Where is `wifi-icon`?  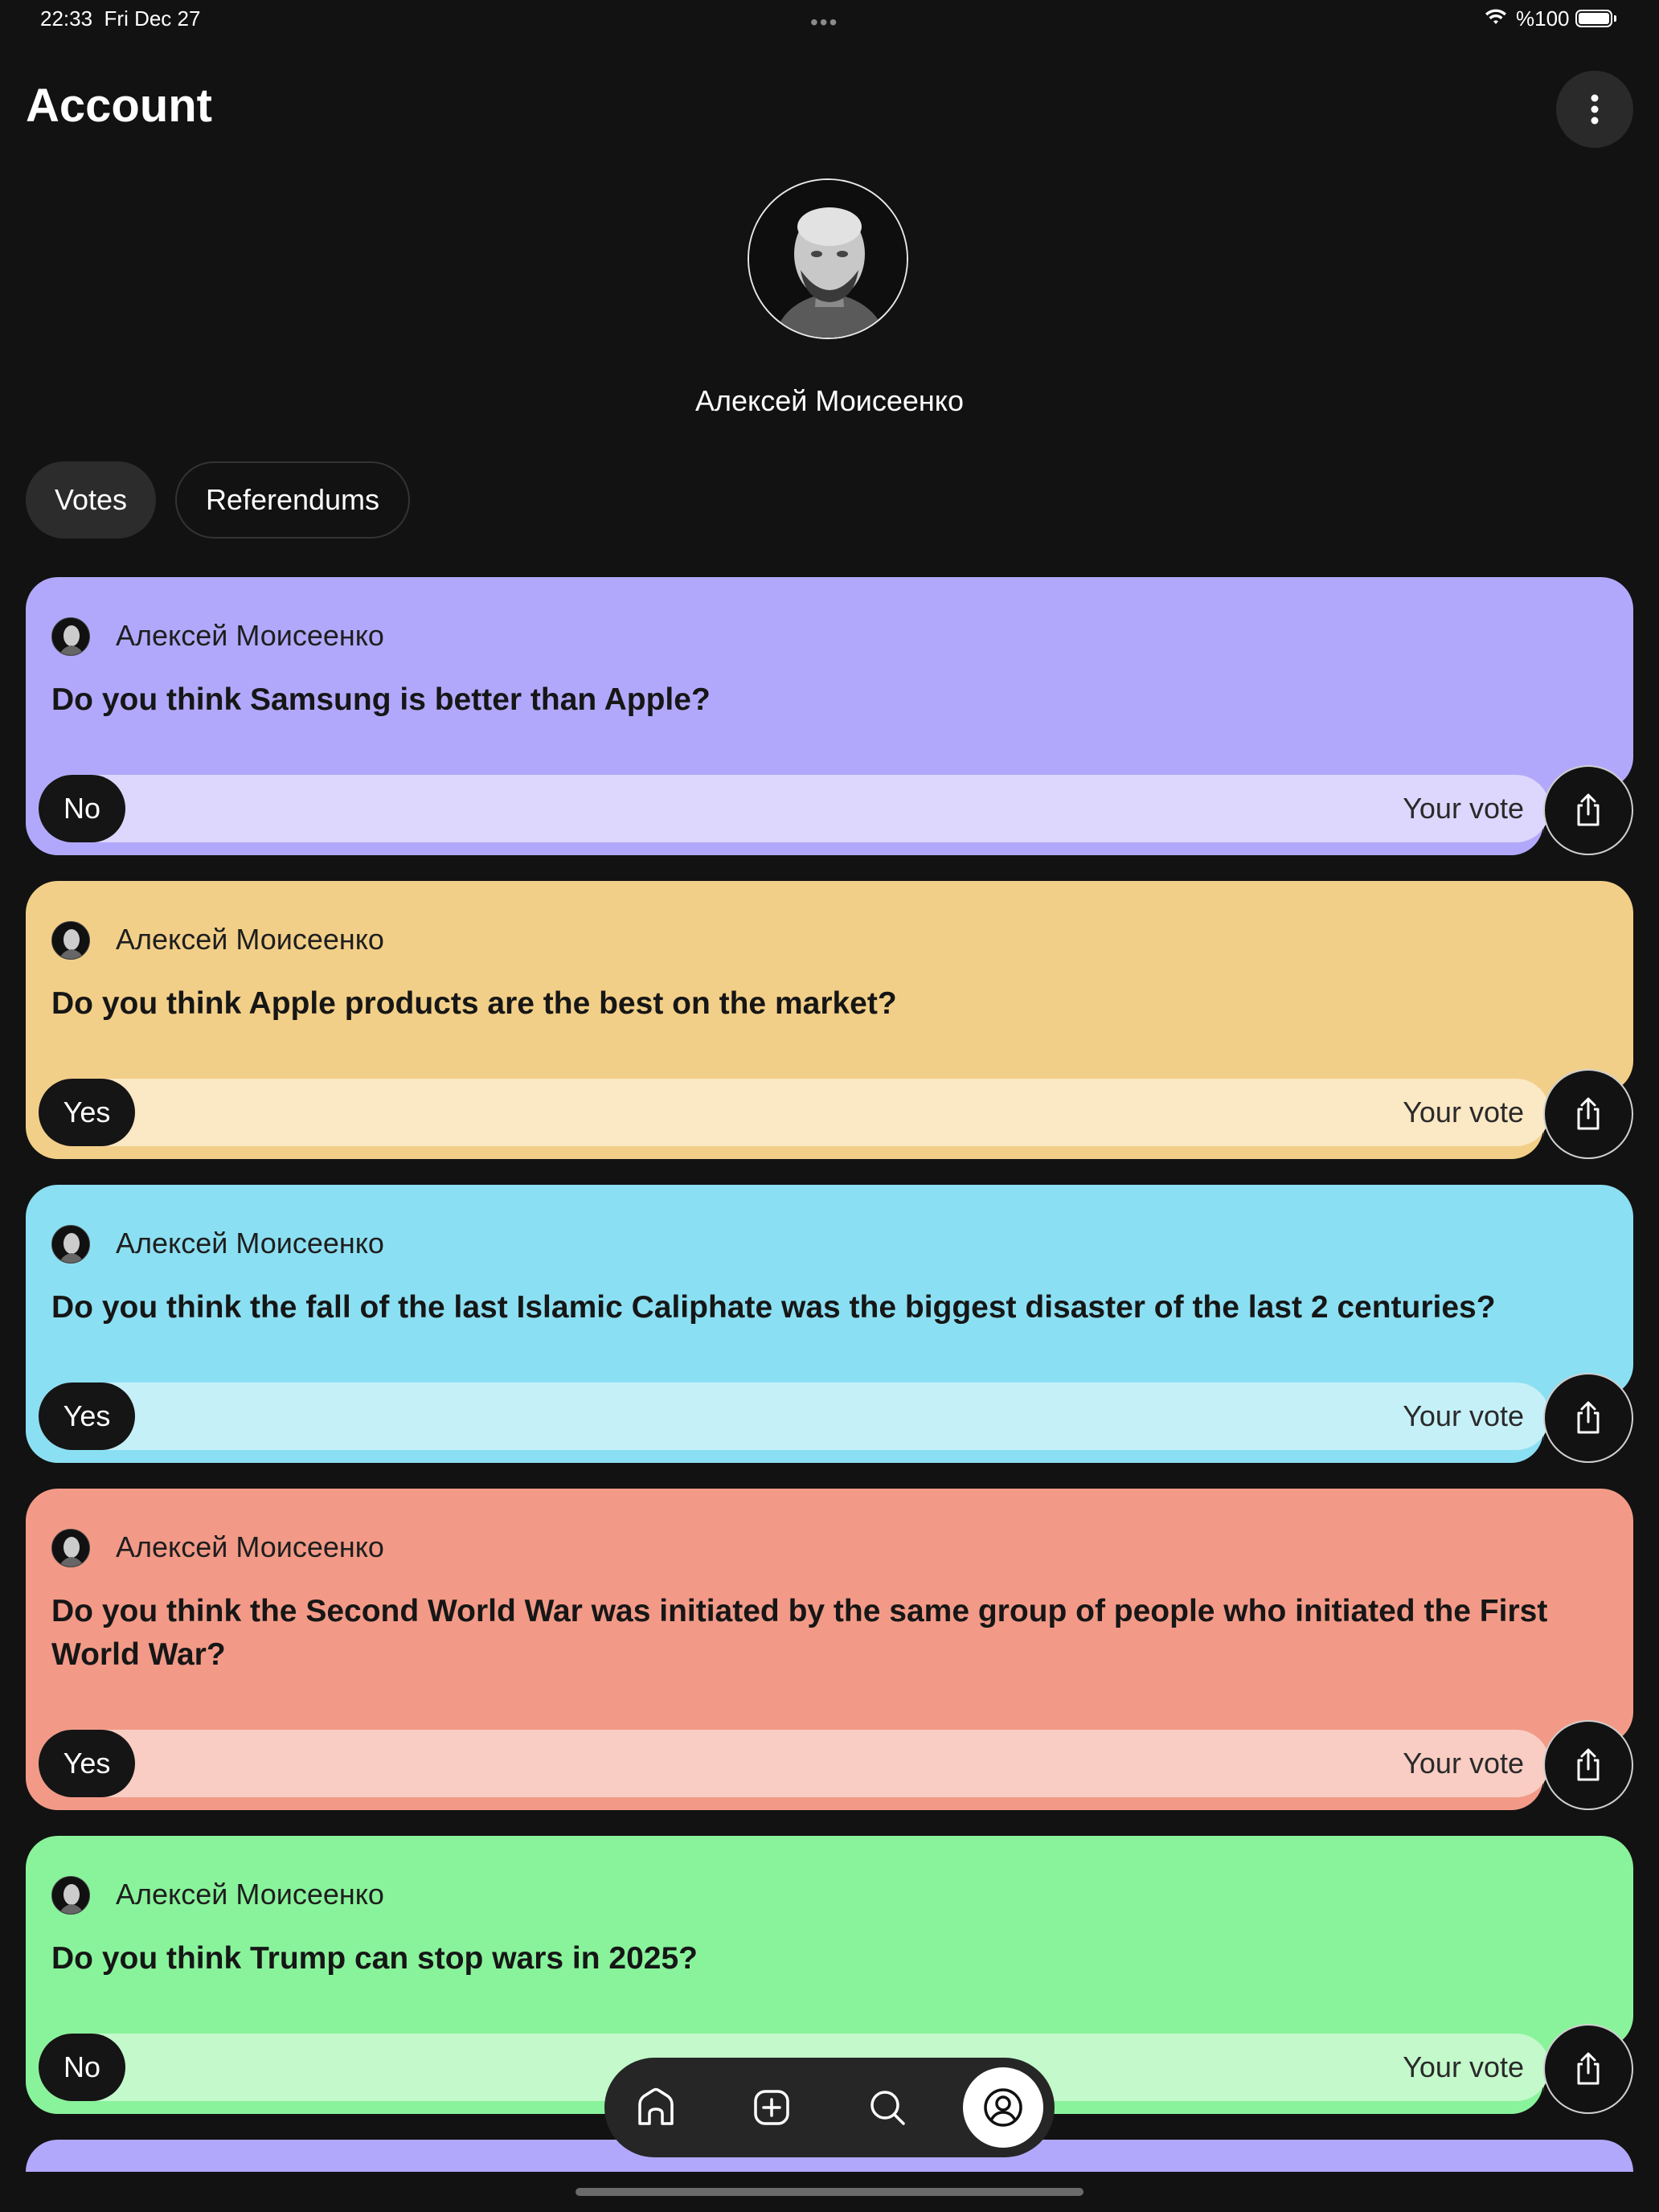 wifi-icon is located at coordinates (1495, 16).